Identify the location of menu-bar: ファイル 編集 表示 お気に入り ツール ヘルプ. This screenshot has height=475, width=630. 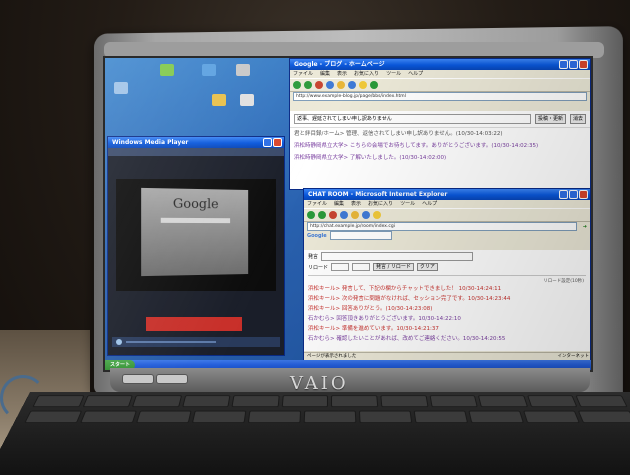
(440, 74).